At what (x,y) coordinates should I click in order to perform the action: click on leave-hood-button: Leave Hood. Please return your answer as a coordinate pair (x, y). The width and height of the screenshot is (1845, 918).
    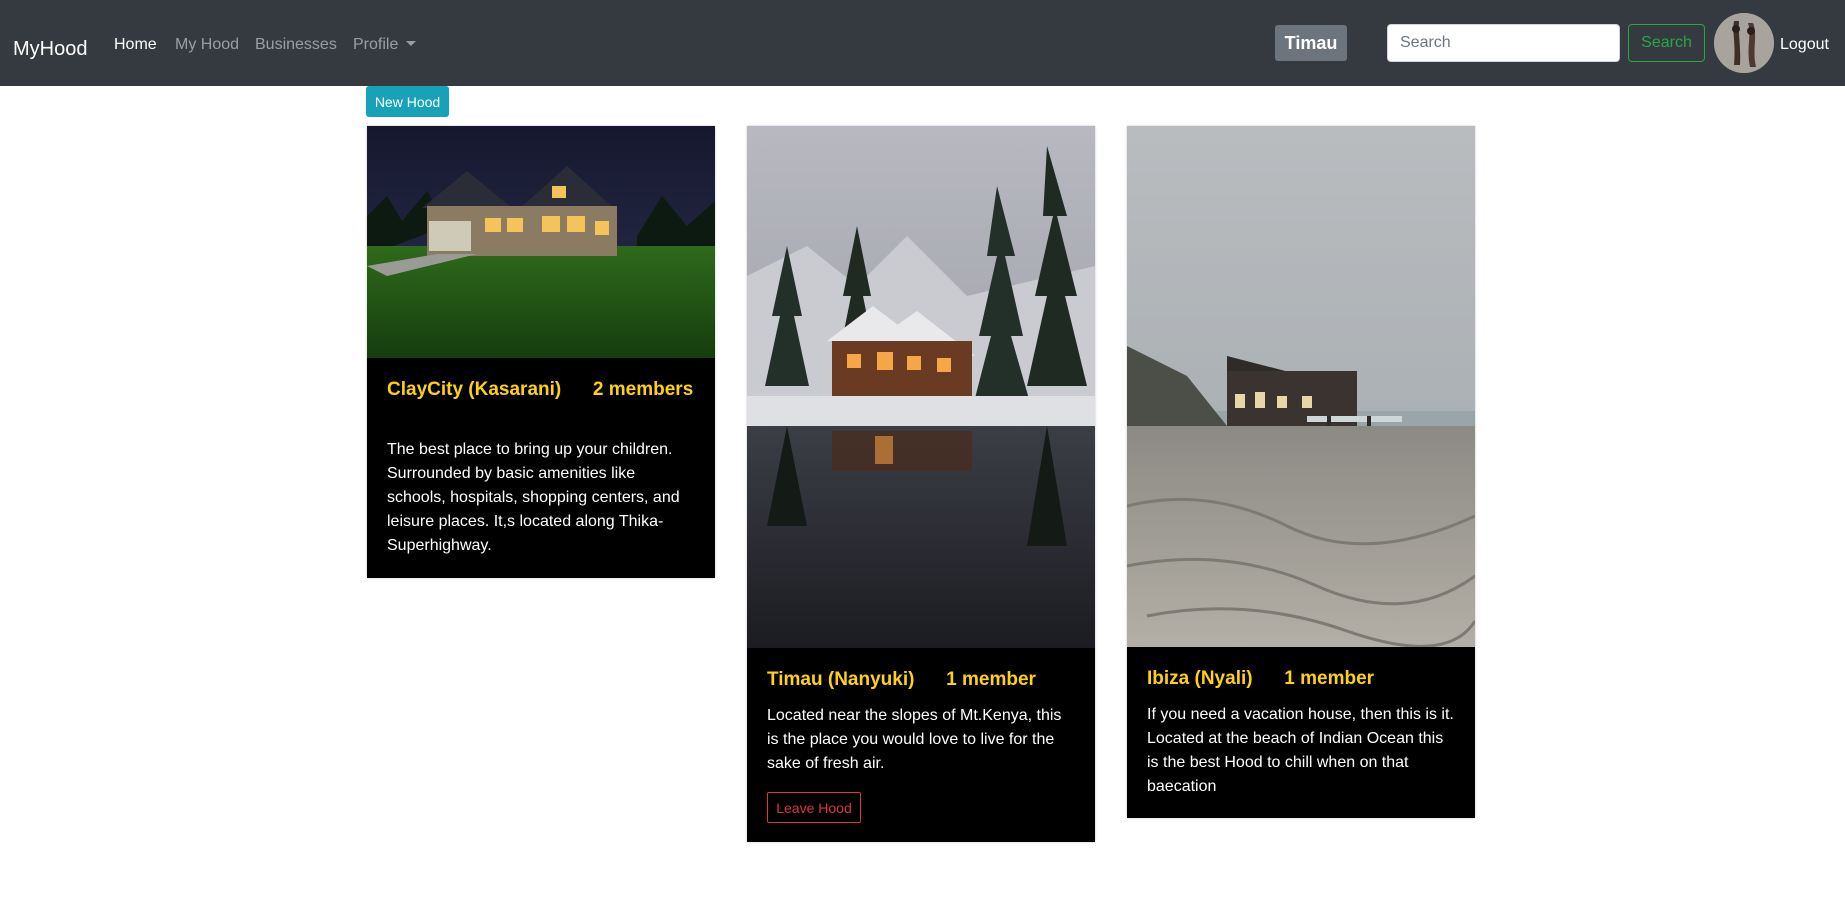
    Looking at the image, I should click on (814, 807).